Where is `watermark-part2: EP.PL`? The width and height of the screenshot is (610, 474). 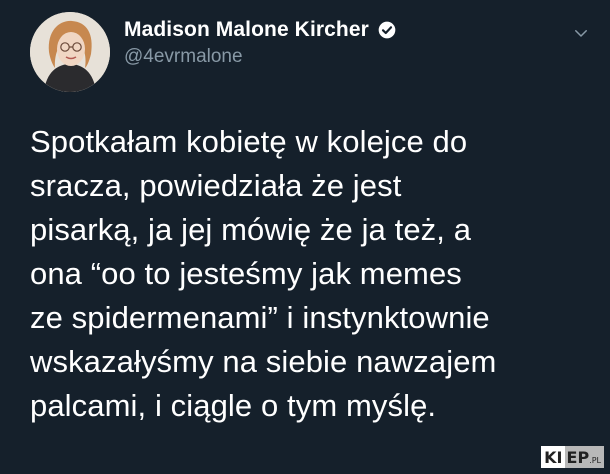
watermark-part2: EP.PL is located at coordinates (584, 457).